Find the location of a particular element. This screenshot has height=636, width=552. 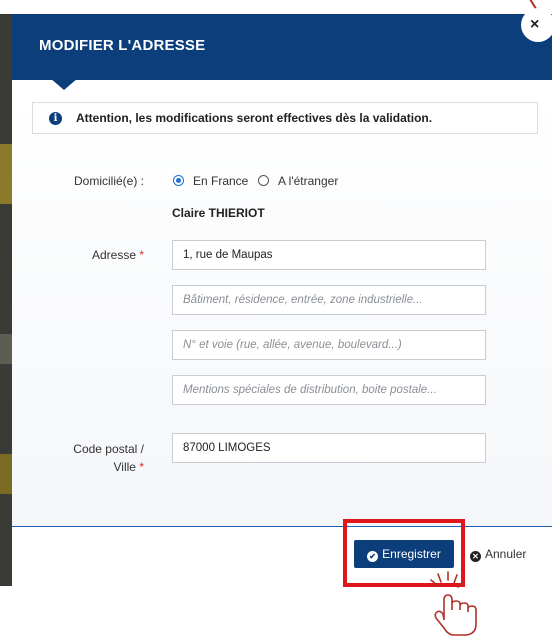

close-icon: × is located at coordinates (535, 24).